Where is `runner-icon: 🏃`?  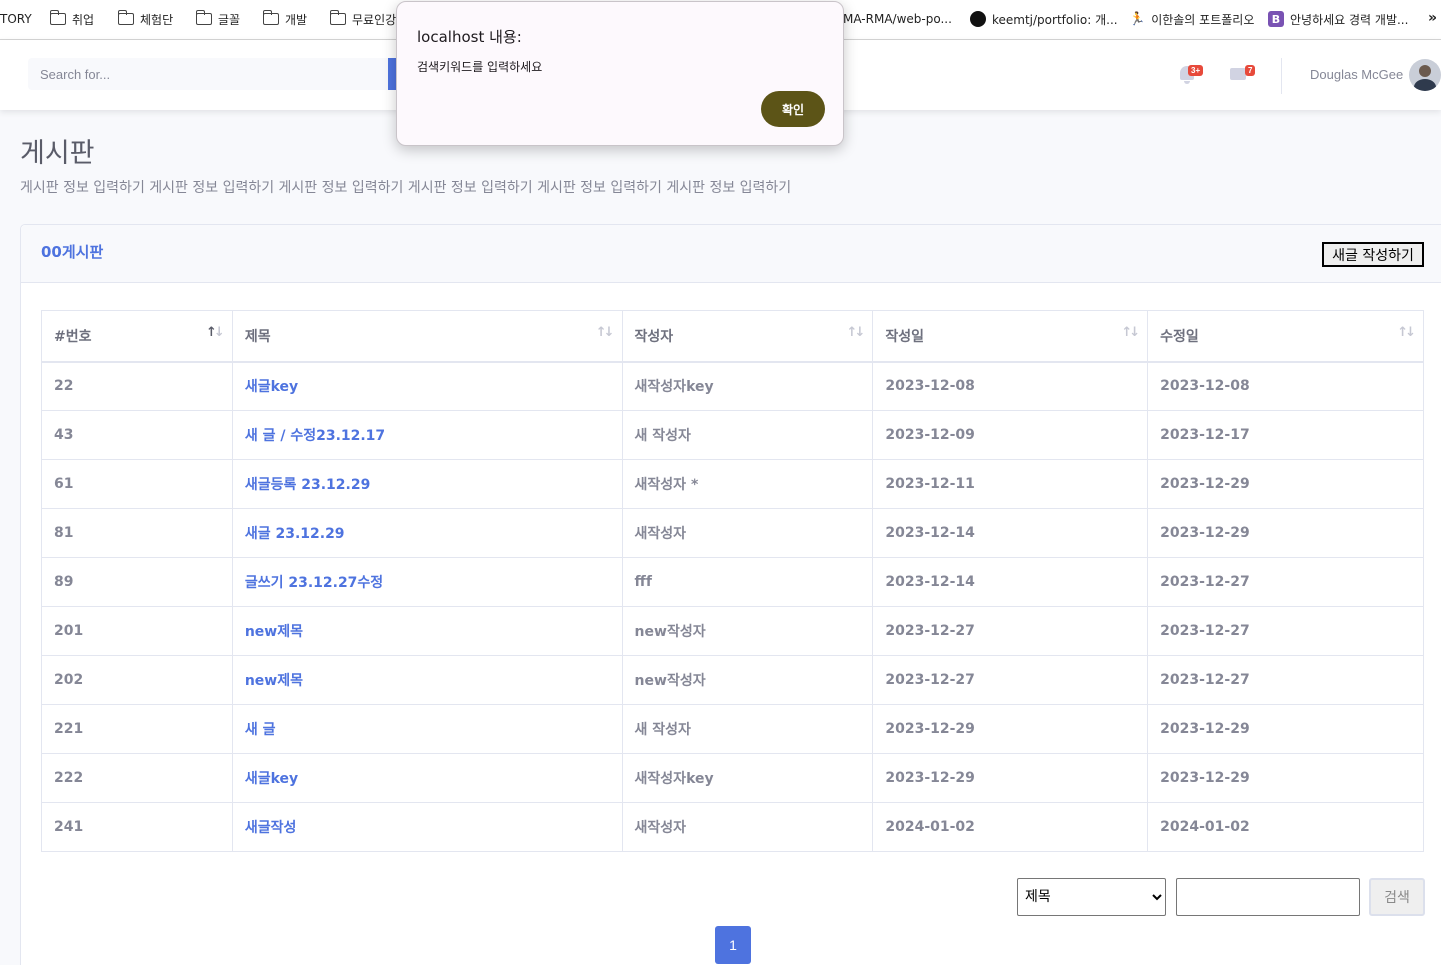 runner-icon: 🏃 is located at coordinates (1137, 19).